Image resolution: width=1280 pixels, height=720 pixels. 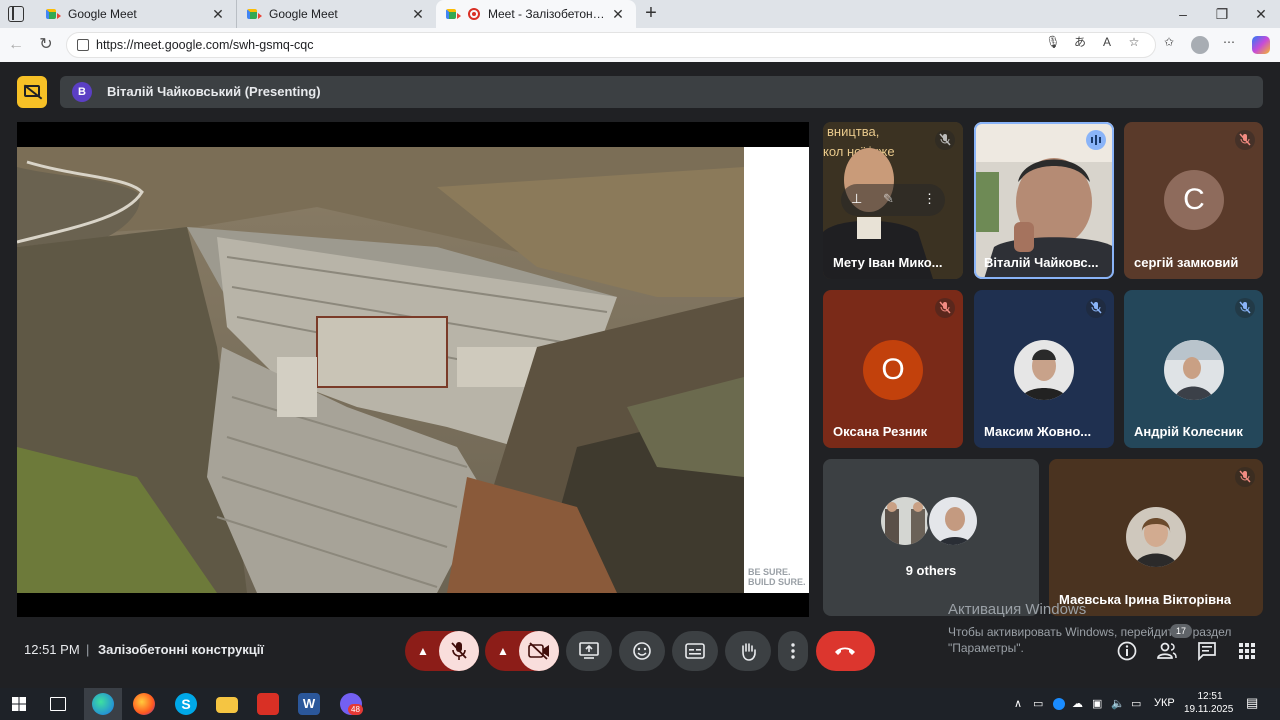 What do you see at coordinates (1156, 537) in the screenshot?
I see `participant-tile: Маєвська Ірина Вікторівна` at bounding box center [1156, 537].